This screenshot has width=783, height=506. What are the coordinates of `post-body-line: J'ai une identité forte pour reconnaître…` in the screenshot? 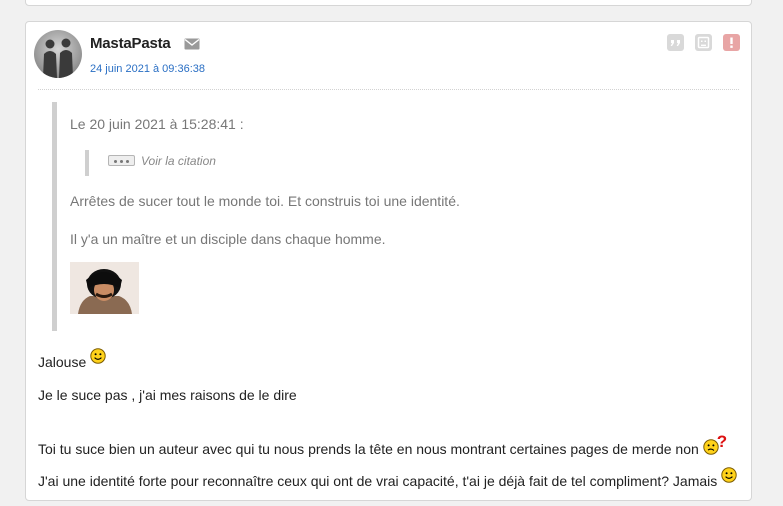 It's located at (387, 478).